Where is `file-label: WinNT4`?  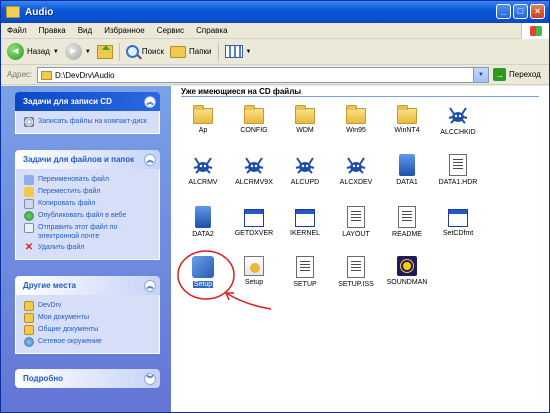
file-label: WinNT4 is located at coordinates (407, 130).